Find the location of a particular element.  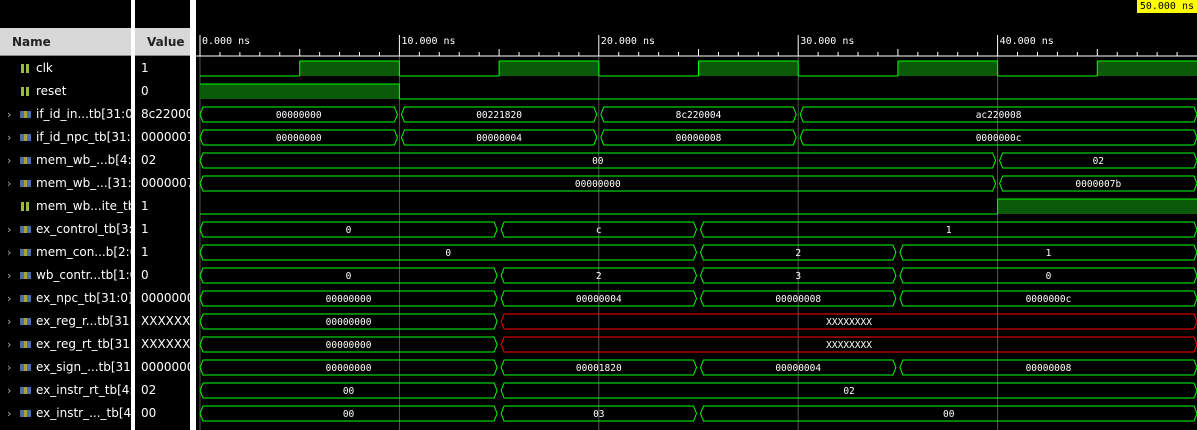

bus-value-label: 0000007b is located at coordinates (1098, 184).